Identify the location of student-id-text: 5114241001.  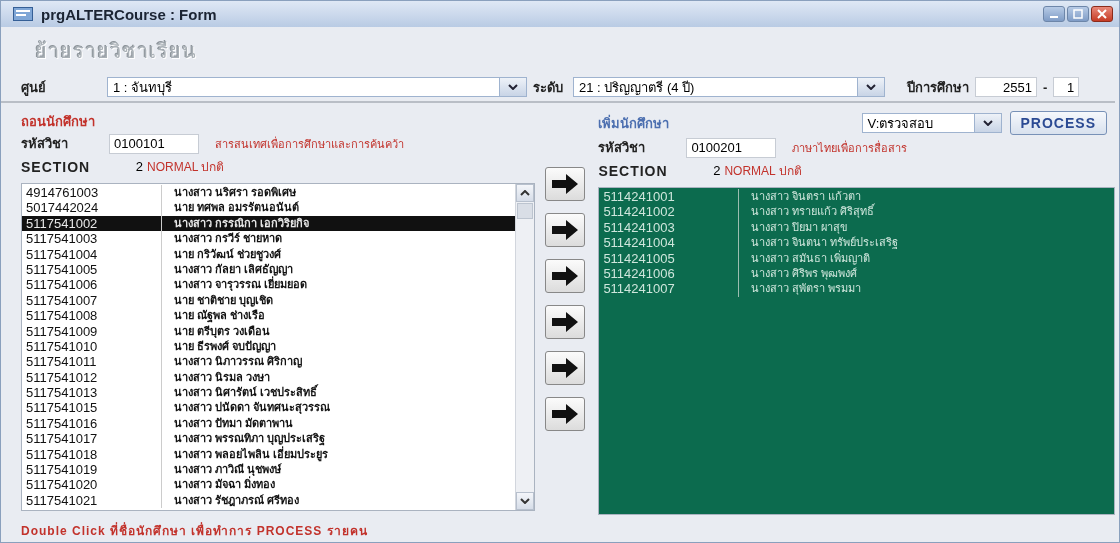
(669, 197).